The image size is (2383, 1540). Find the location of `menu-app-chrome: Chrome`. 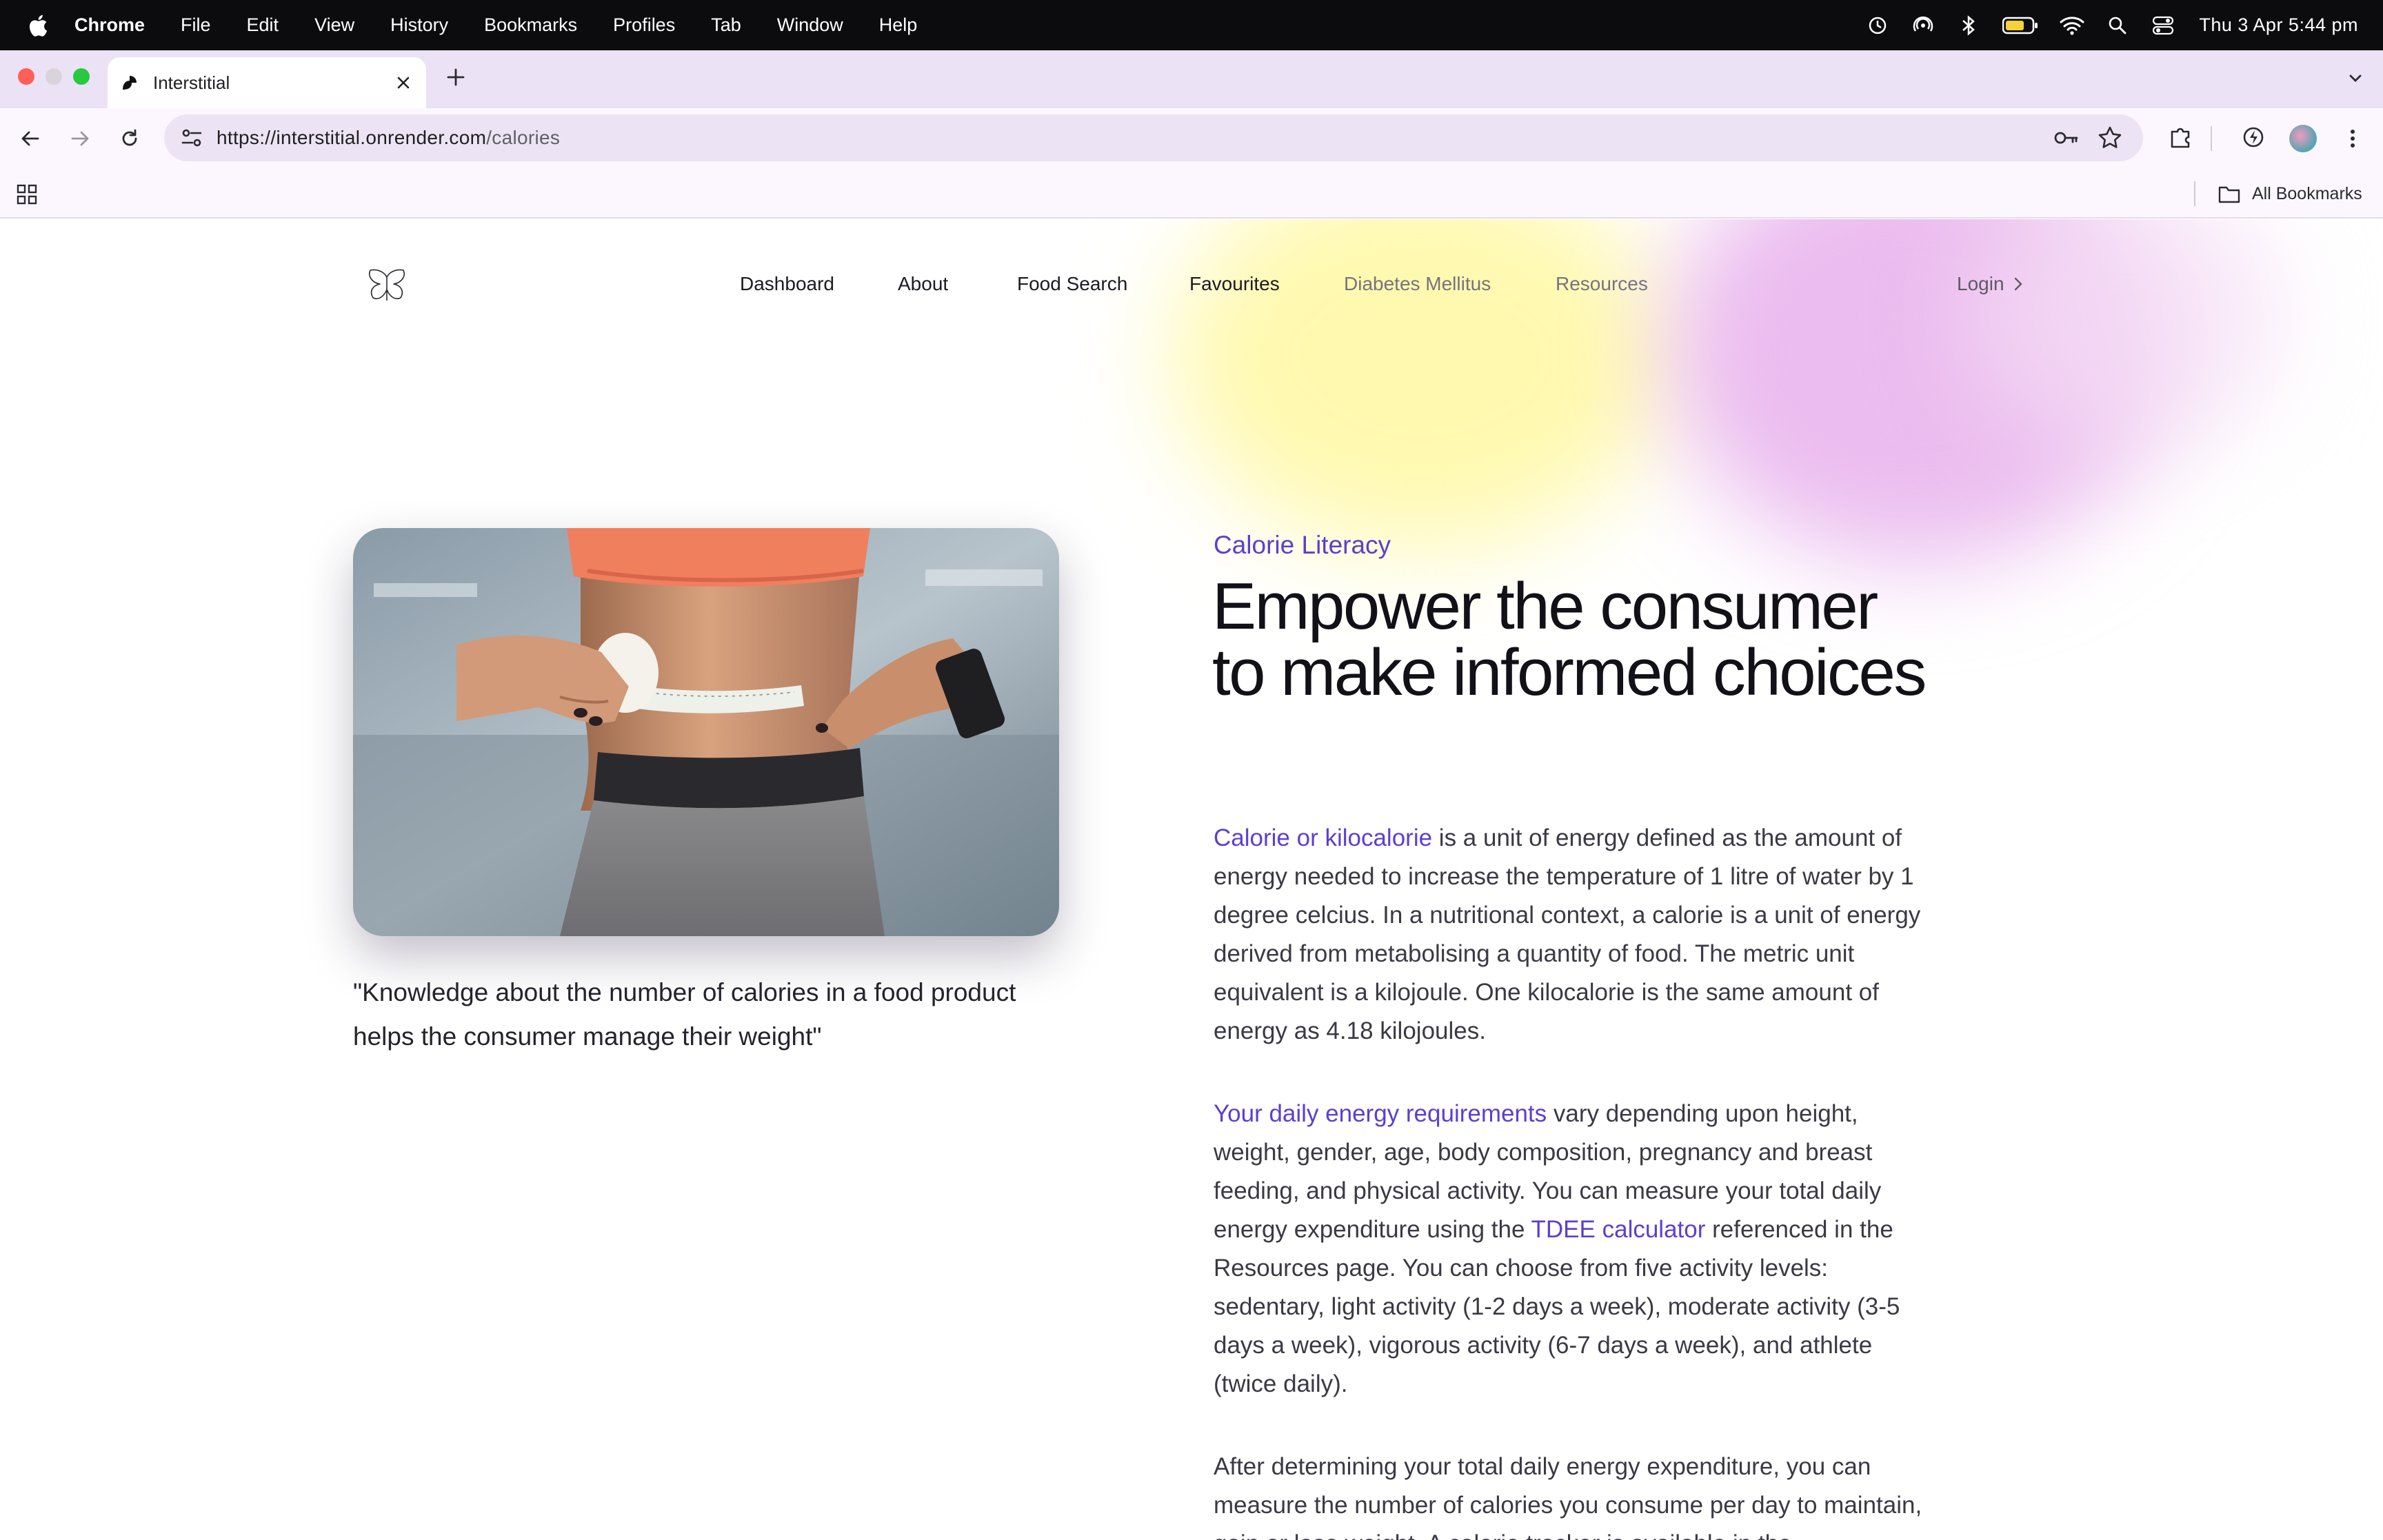

menu-app-chrome: Chrome is located at coordinates (109, 25).